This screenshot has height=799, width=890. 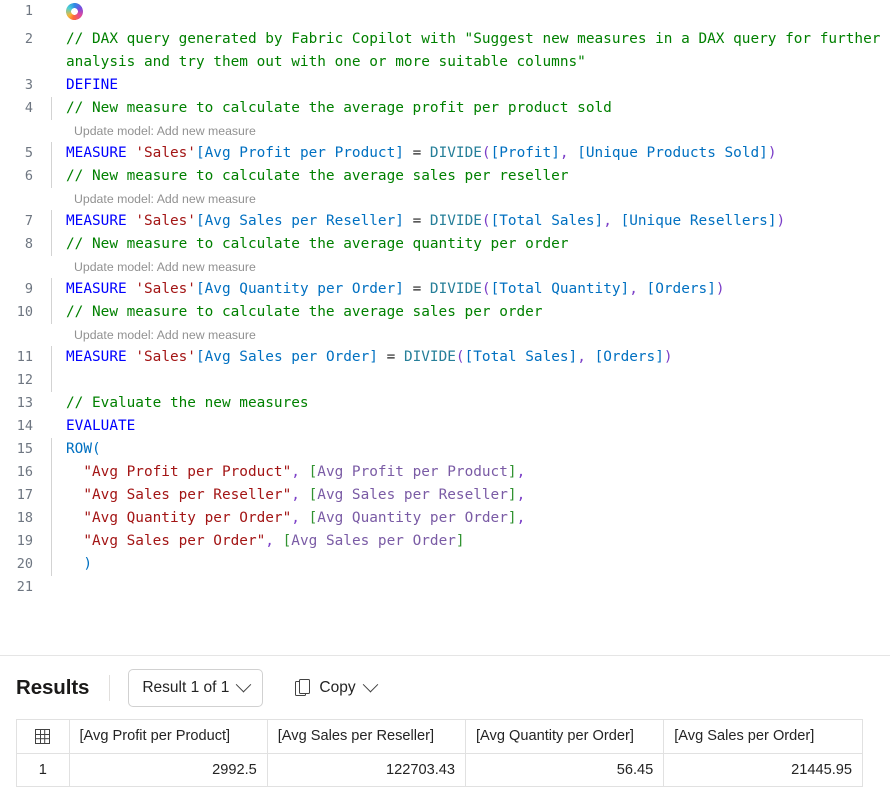 I want to click on column-header: [Avg Sales per Order], so click(x=762, y=737).